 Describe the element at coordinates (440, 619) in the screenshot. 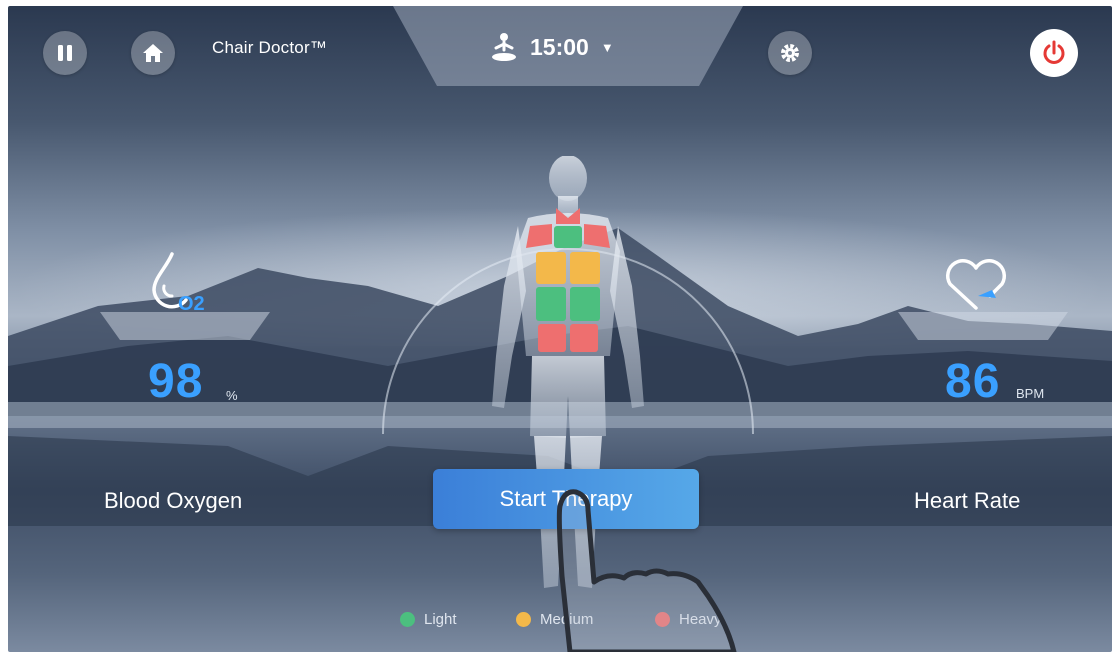

I see `legend-light-label: Light` at that location.